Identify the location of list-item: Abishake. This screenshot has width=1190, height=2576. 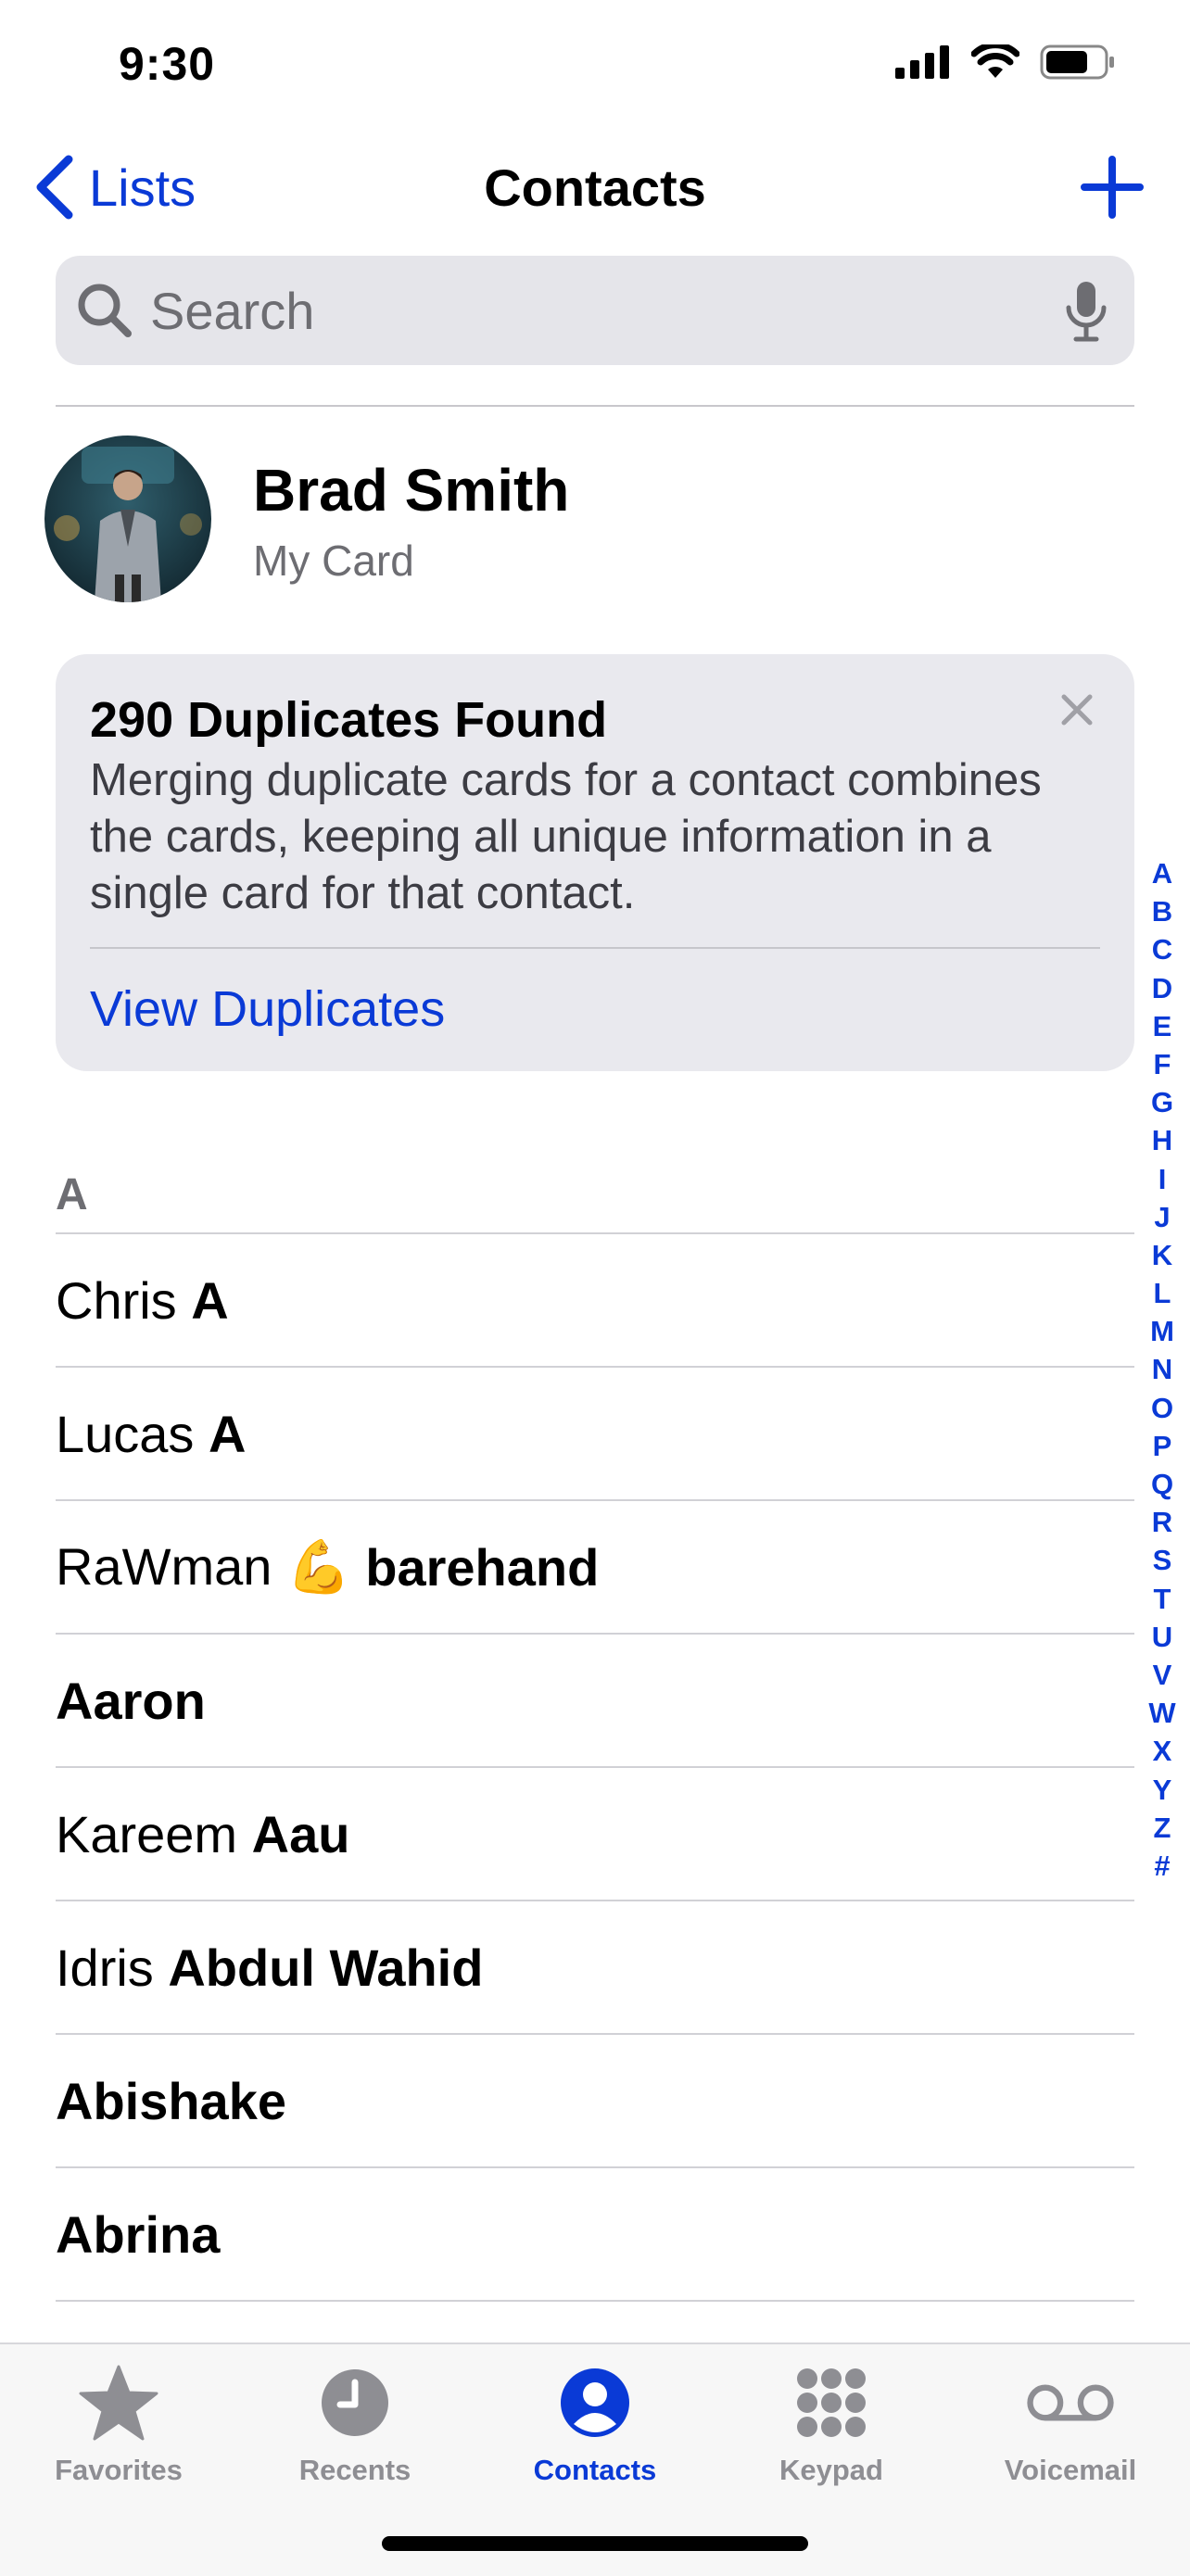
(595, 2099).